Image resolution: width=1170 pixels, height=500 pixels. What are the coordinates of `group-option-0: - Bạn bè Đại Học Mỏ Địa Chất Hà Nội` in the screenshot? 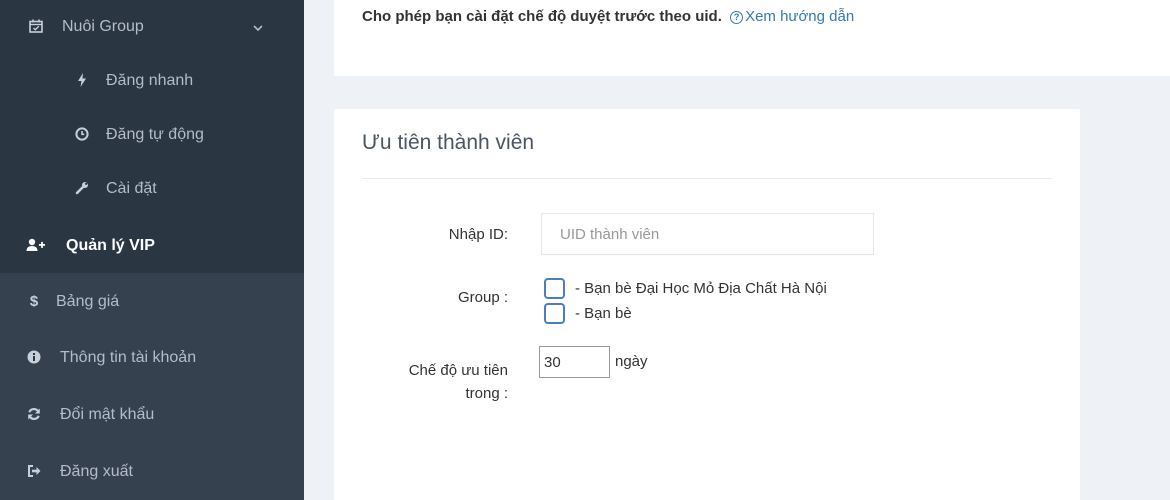 It's located at (685, 288).